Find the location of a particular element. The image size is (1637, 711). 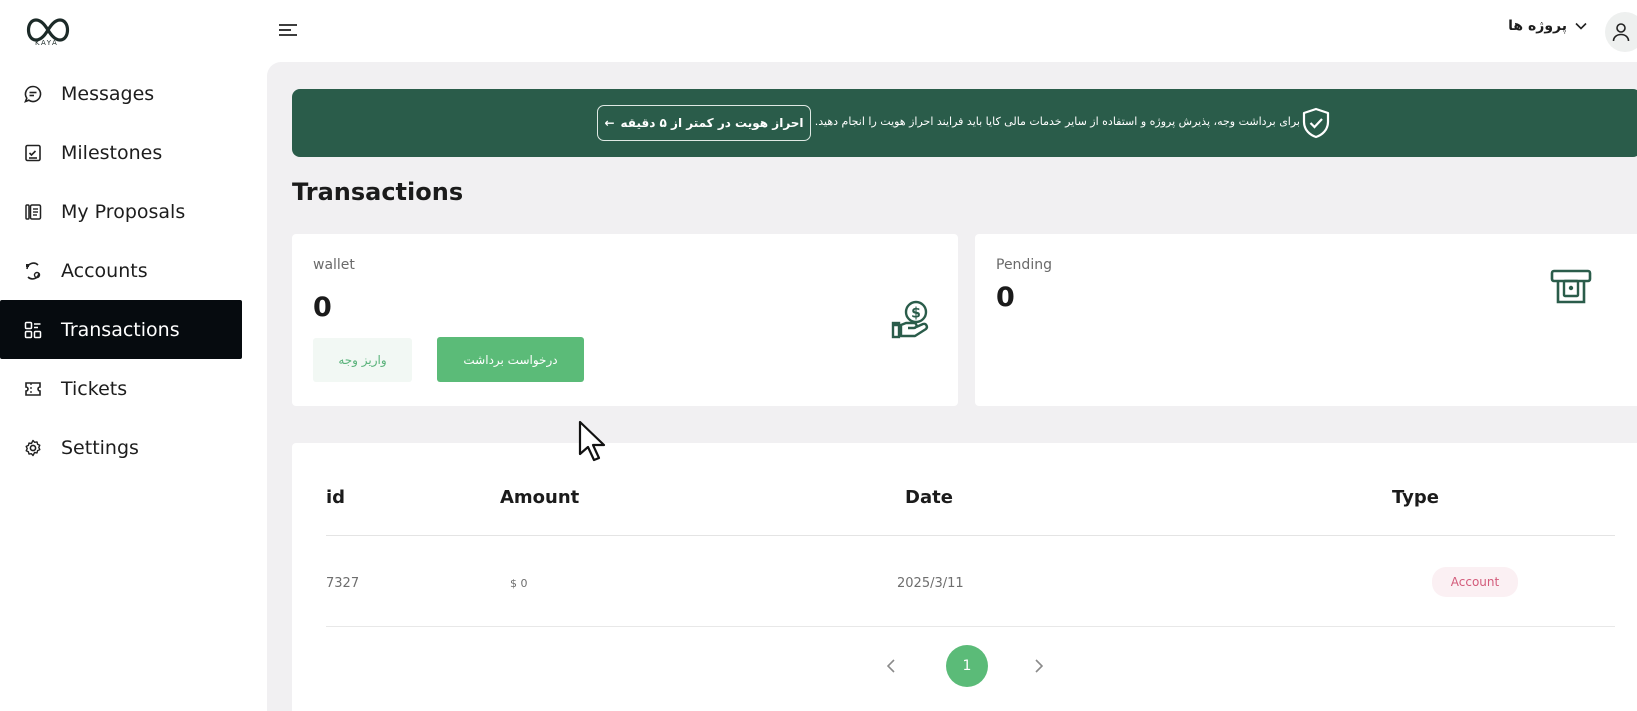

transactions-icon is located at coordinates (33, 330).